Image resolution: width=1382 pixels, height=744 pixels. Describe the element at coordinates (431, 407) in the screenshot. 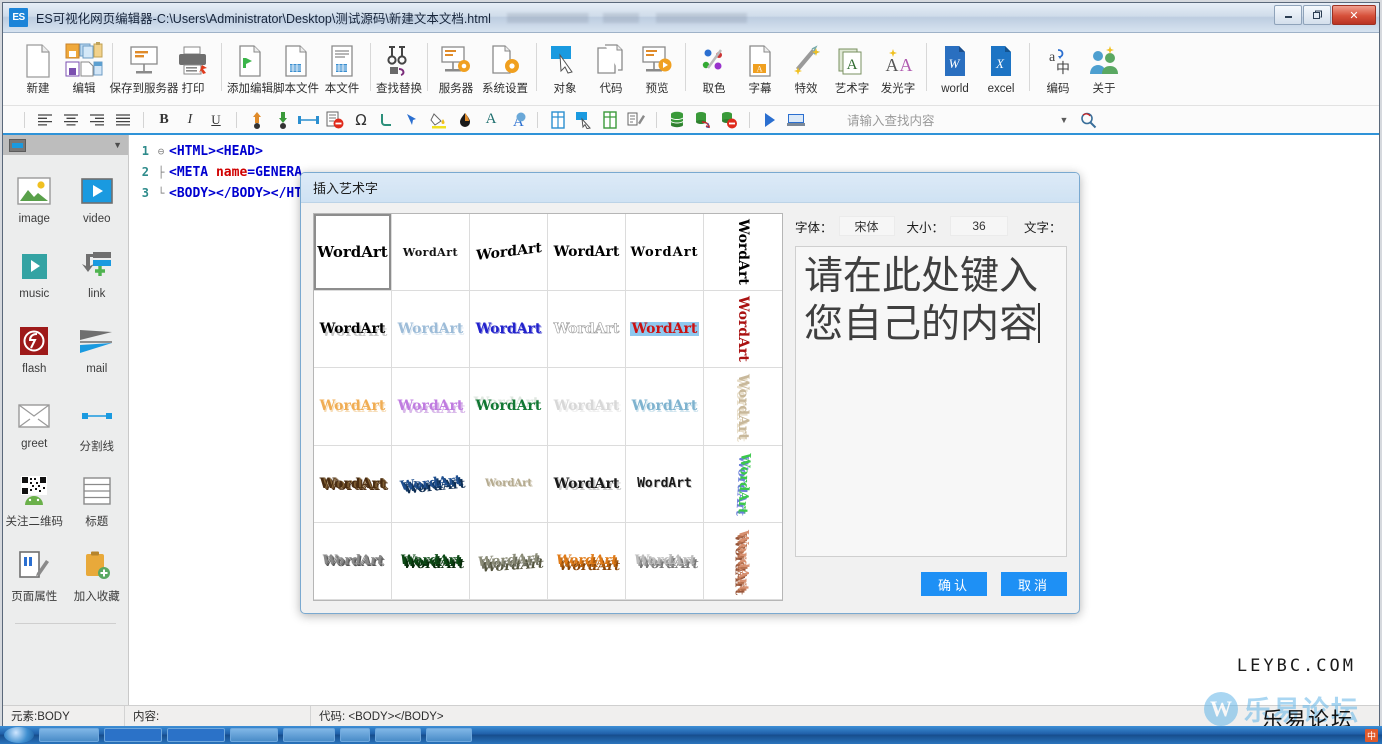

I see `wordart-style-14: WordArt` at that location.